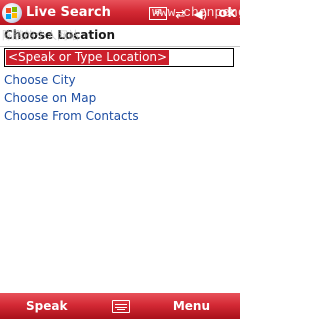 The height and width of the screenshot is (319, 320). Describe the element at coordinates (191, 306) in the screenshot. I see `menu-softkey: Menu` at that location.